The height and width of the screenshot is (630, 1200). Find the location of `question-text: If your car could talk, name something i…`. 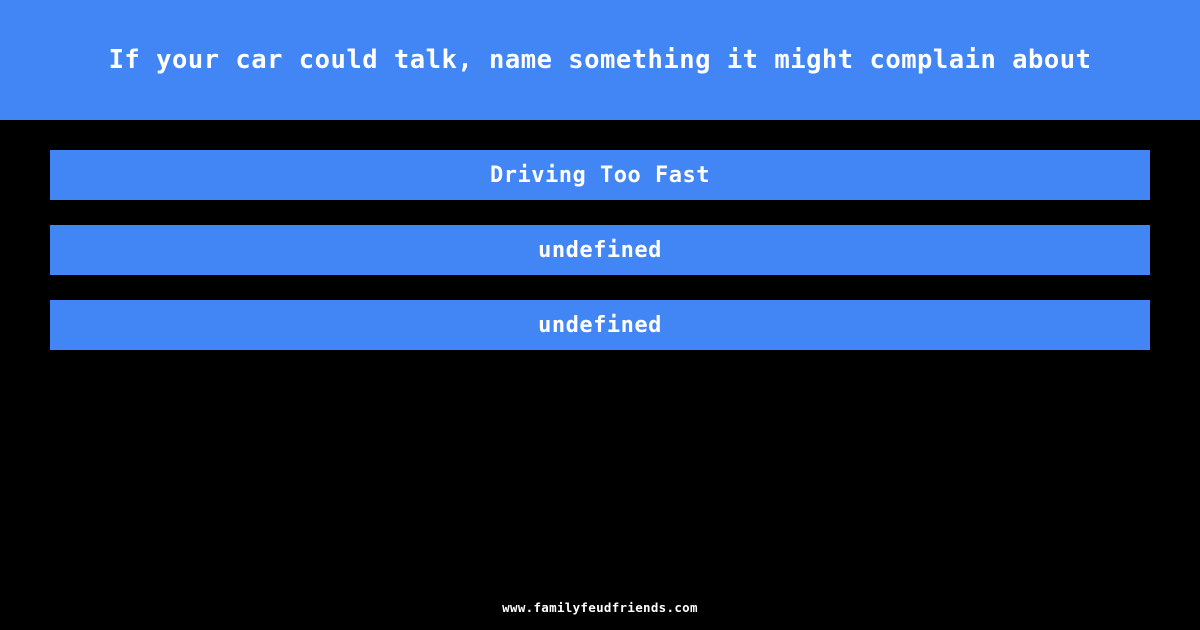

question-text: If your car could talk, name something i… is located at coordinates (600, 59).